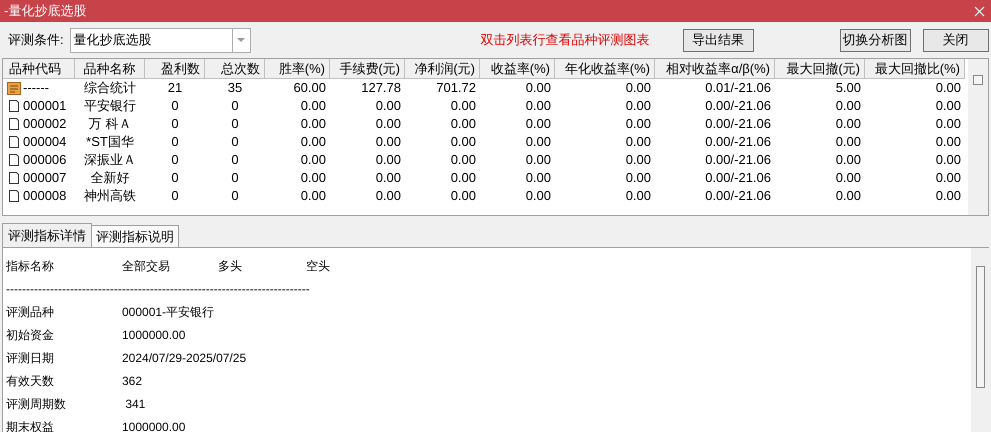 This screenshot has height=432, width=991. What do you see at coordinates (381, 88) in the screenshot?
I see `table-cell-text: 127.78` at bounding box center [381, 88].